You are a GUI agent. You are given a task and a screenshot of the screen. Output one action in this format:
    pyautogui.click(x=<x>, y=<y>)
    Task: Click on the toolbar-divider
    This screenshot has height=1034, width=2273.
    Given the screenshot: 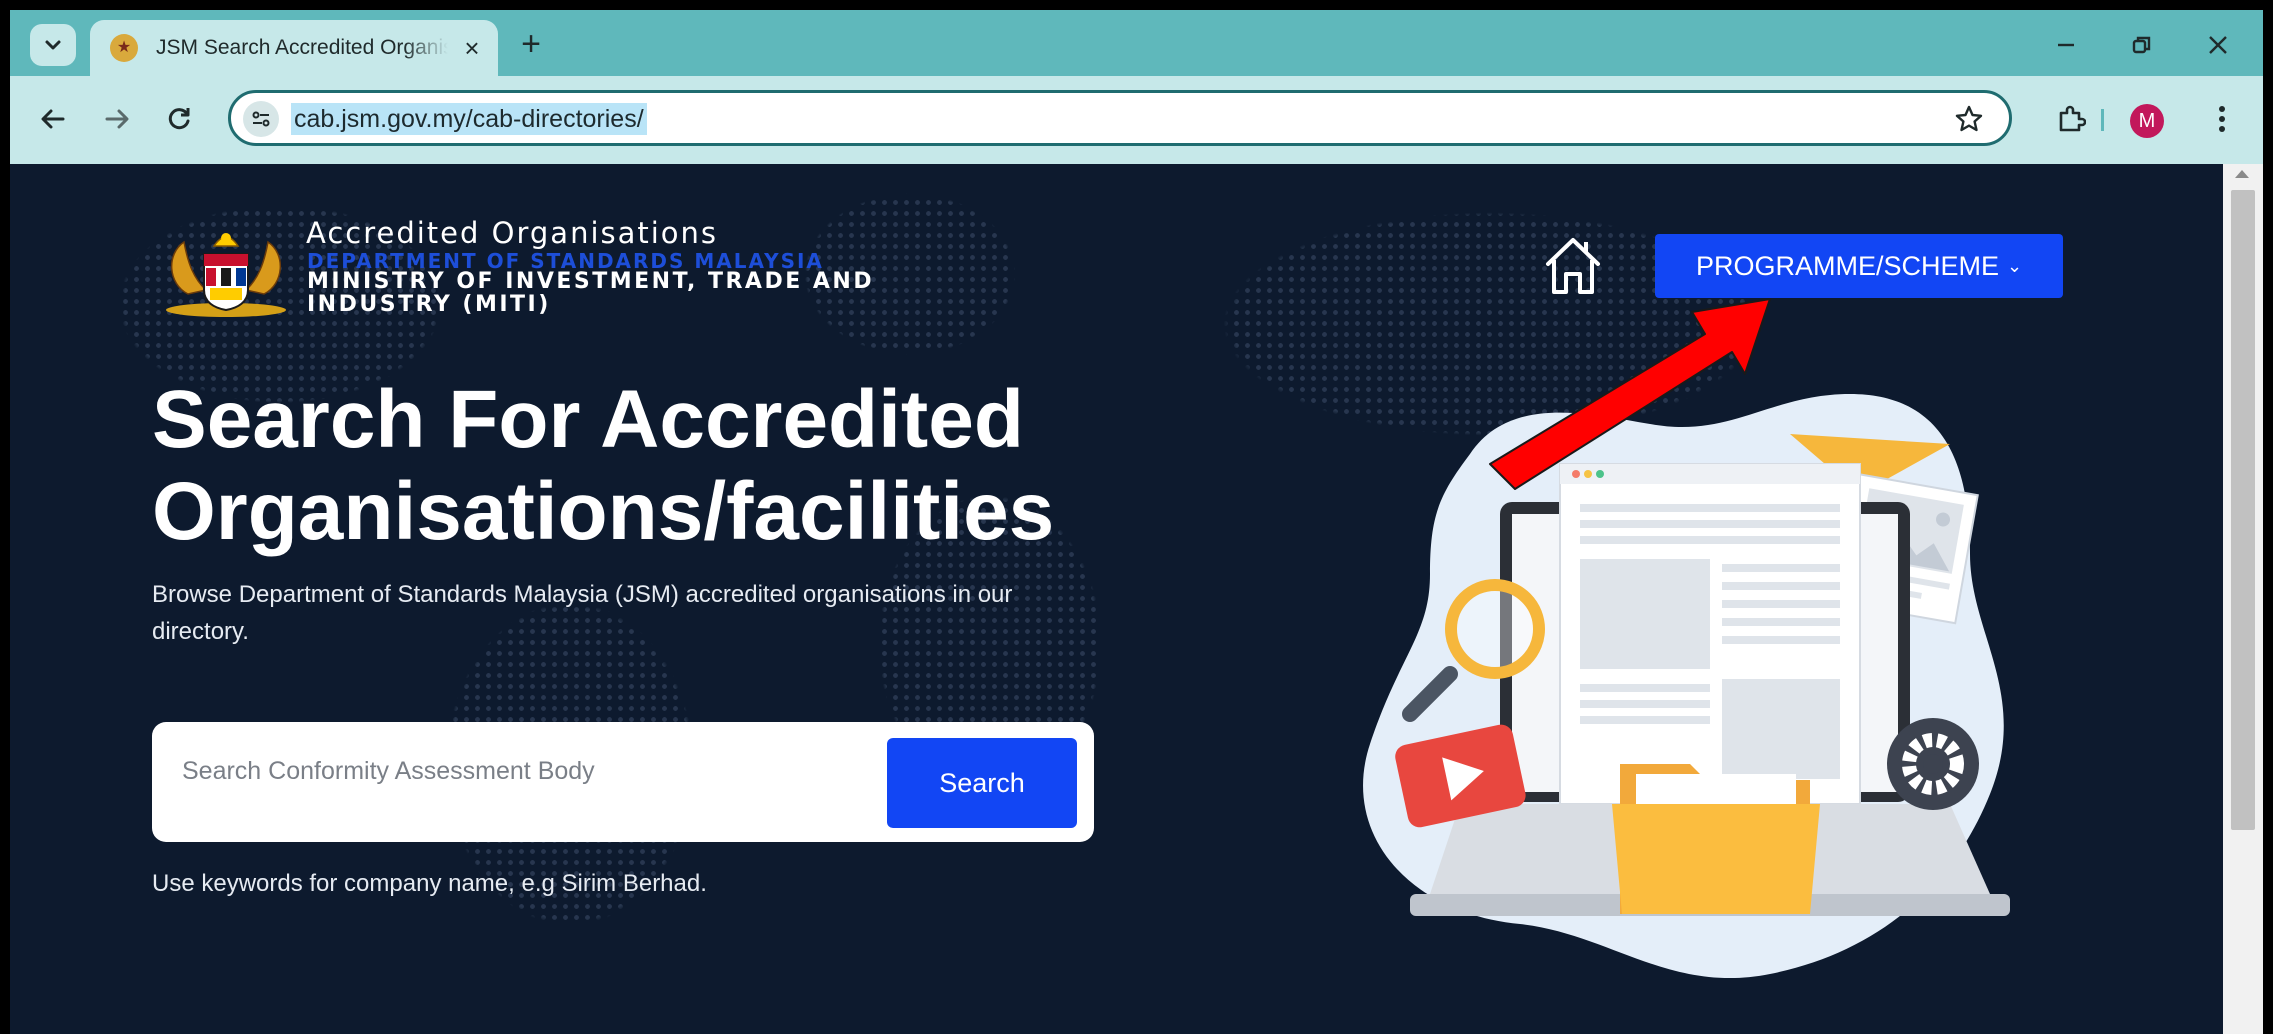 What is the action you would take?
    pyautogui.click(x=2102, y=120)
    